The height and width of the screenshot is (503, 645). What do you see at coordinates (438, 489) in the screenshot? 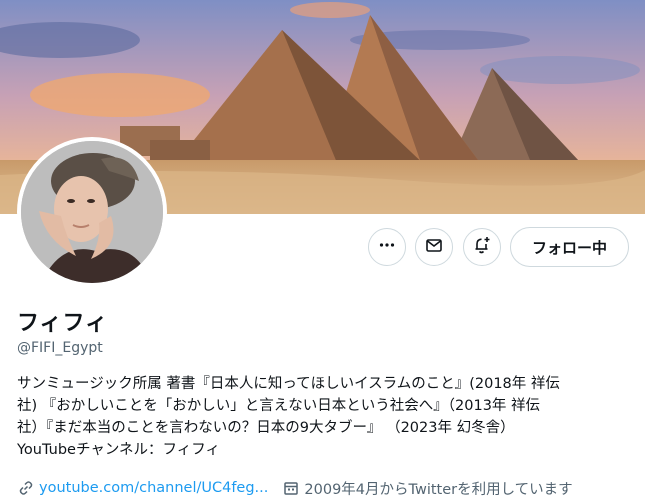
I see `join-date: 2009年4月からTwitterを利用しています` at bounding box center [438, 489].